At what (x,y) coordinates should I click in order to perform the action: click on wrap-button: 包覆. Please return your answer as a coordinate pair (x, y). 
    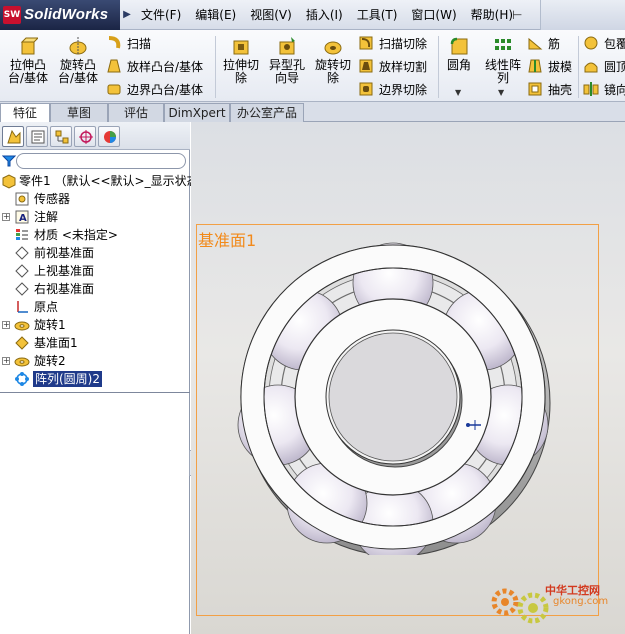
    Looking at the image, I should click on (604, 43).